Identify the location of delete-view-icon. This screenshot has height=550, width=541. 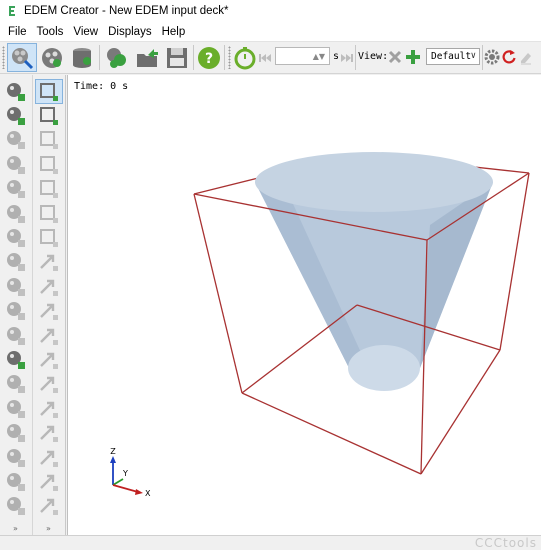
(395, 57).